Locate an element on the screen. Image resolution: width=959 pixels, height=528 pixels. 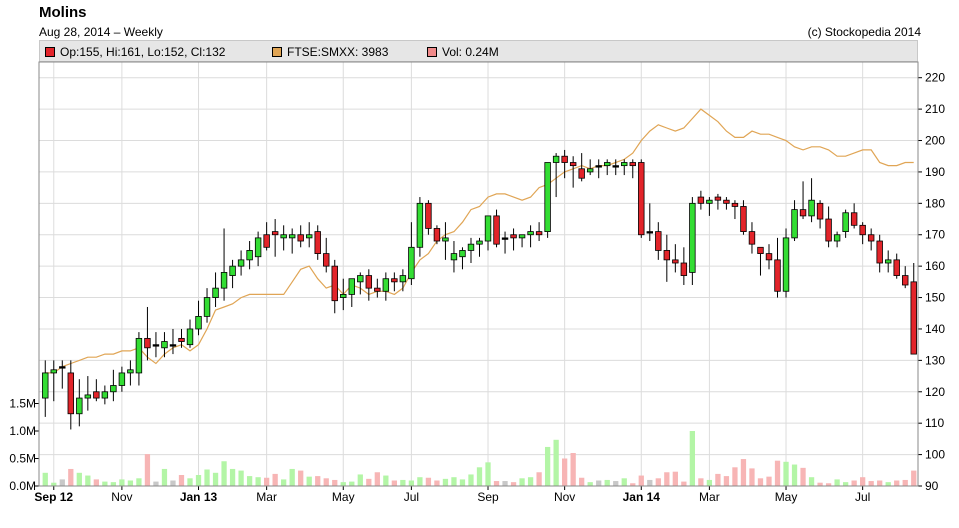
x-tick-label: Nov is located at coordinates (564, 497).